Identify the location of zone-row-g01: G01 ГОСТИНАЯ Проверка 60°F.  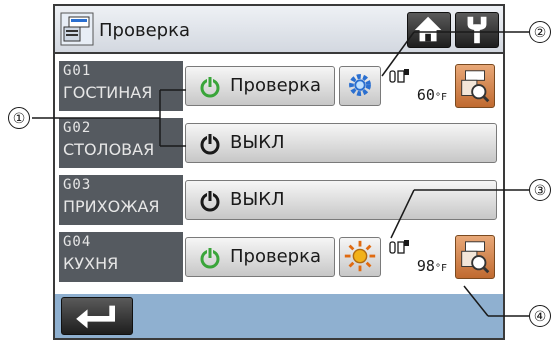
(279, 86).